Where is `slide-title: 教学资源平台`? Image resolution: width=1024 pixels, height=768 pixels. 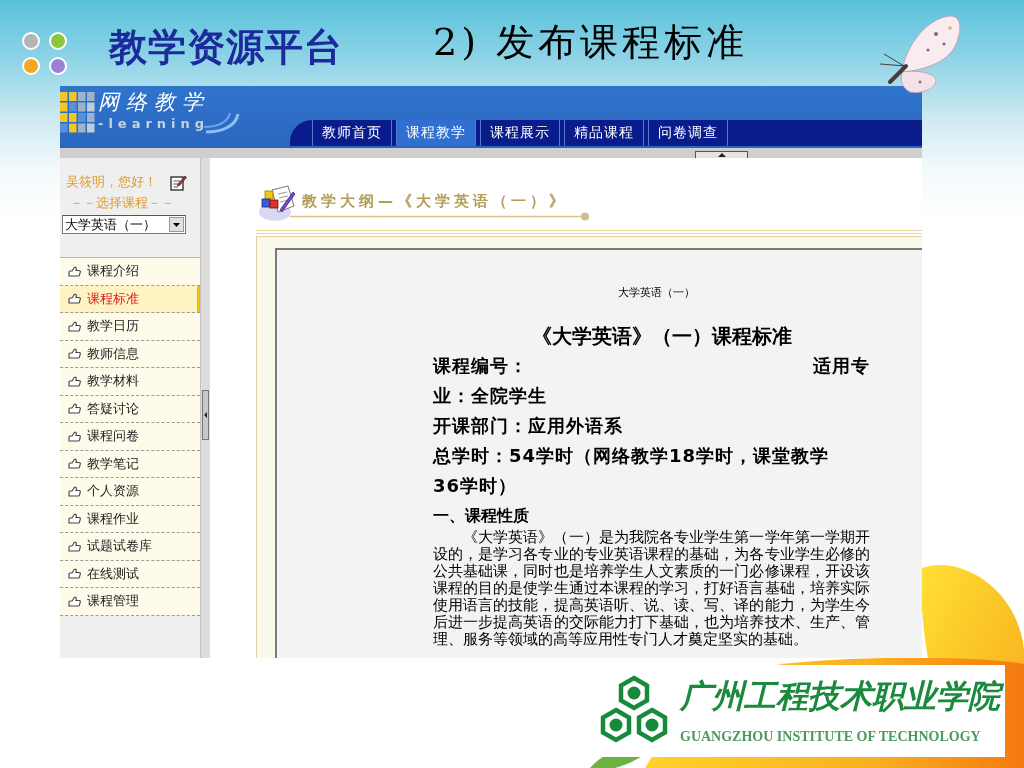
slide-title: 教学资源平台 is located at coordinates (226, 47).